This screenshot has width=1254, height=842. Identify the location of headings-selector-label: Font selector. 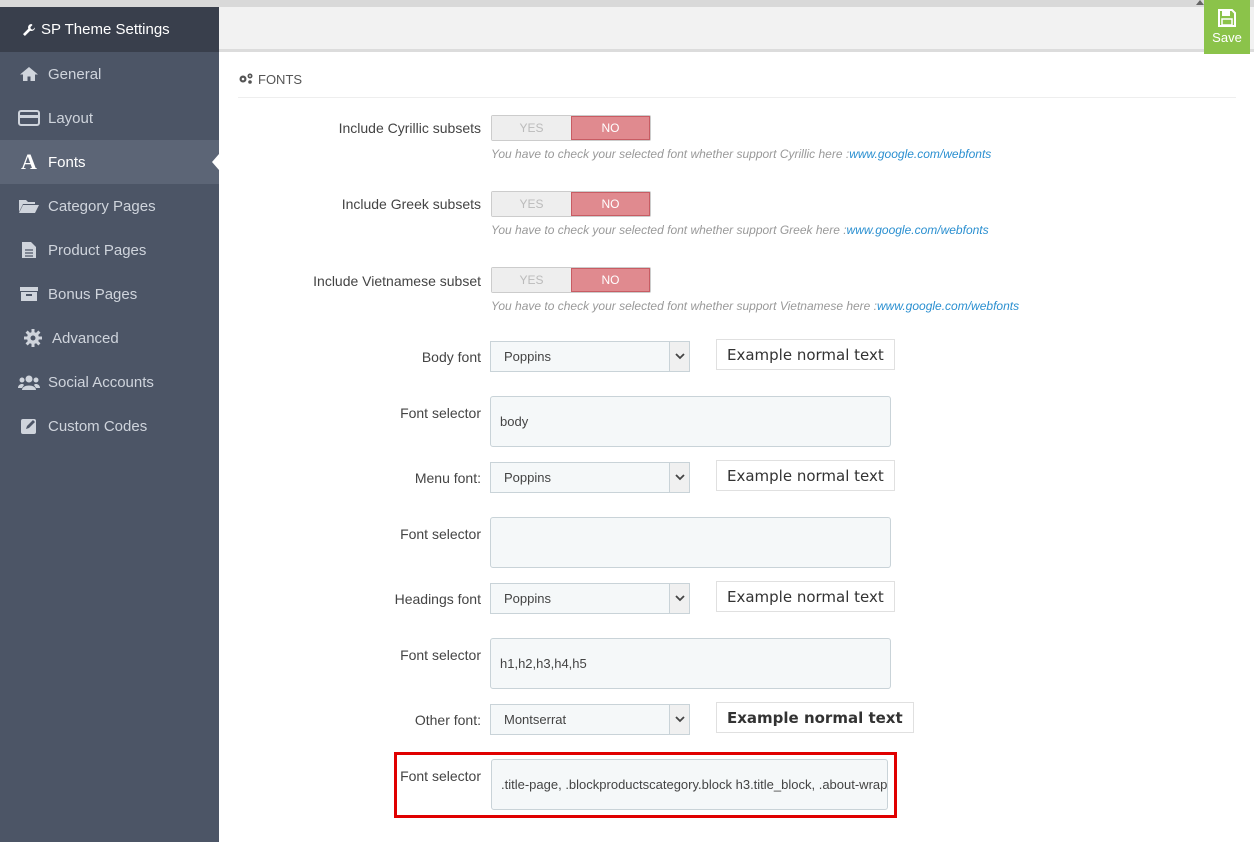
(440, 655).